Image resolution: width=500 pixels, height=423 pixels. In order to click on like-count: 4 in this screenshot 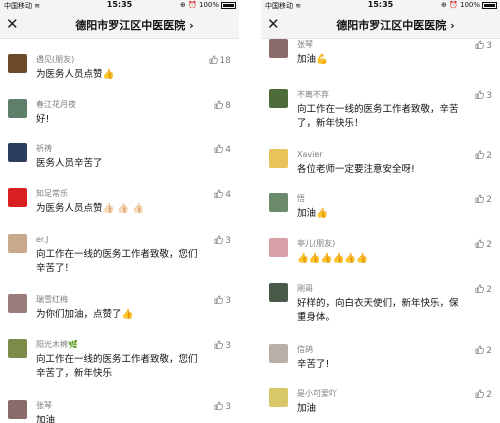, I will do `click(228, 195)`.